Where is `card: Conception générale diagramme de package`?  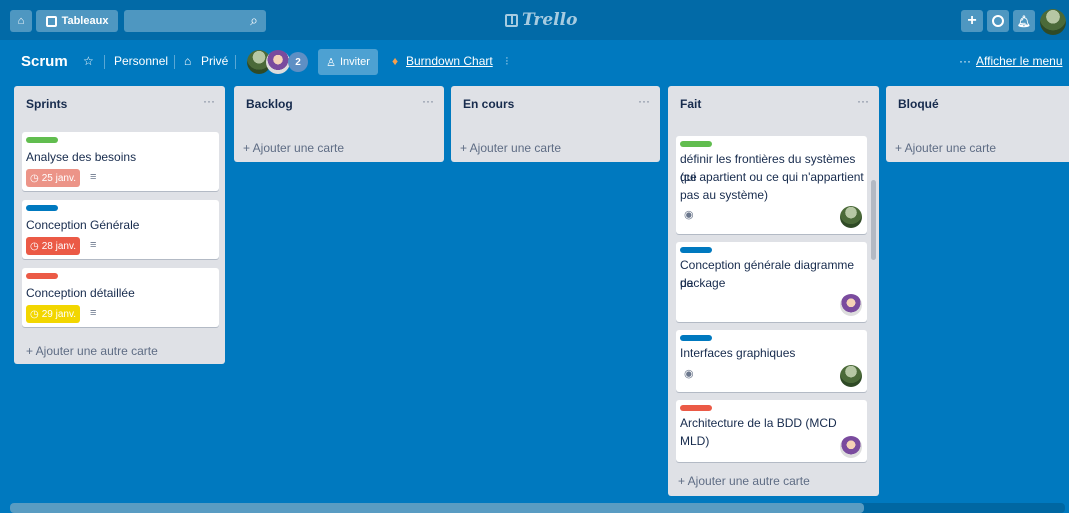
card: Conception générale diagramme de package is located at coordinates (771, 282).